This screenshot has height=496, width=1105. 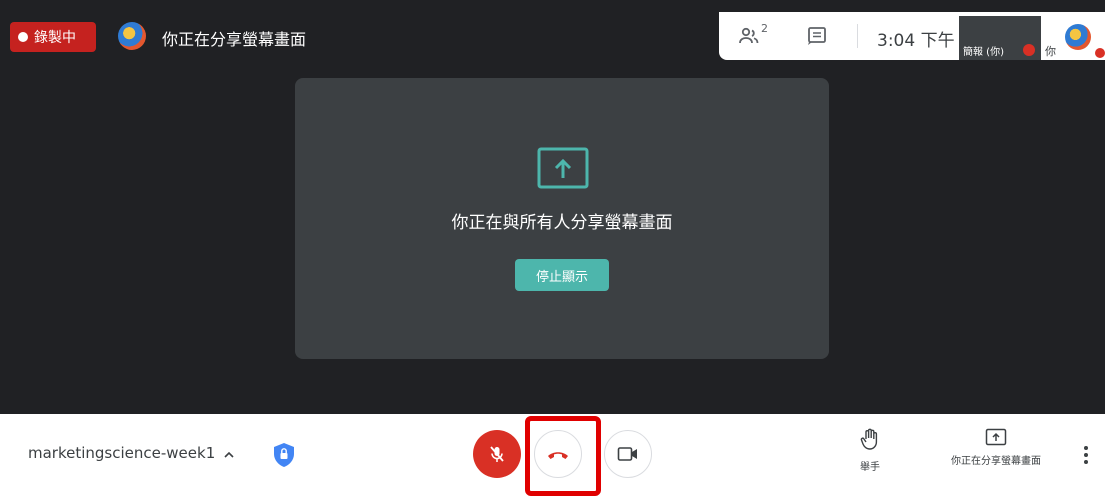 What do you see at coordinates (857, 36) in the screenshot?
I see `toolbar-divider` at bounding box center [857, 36].